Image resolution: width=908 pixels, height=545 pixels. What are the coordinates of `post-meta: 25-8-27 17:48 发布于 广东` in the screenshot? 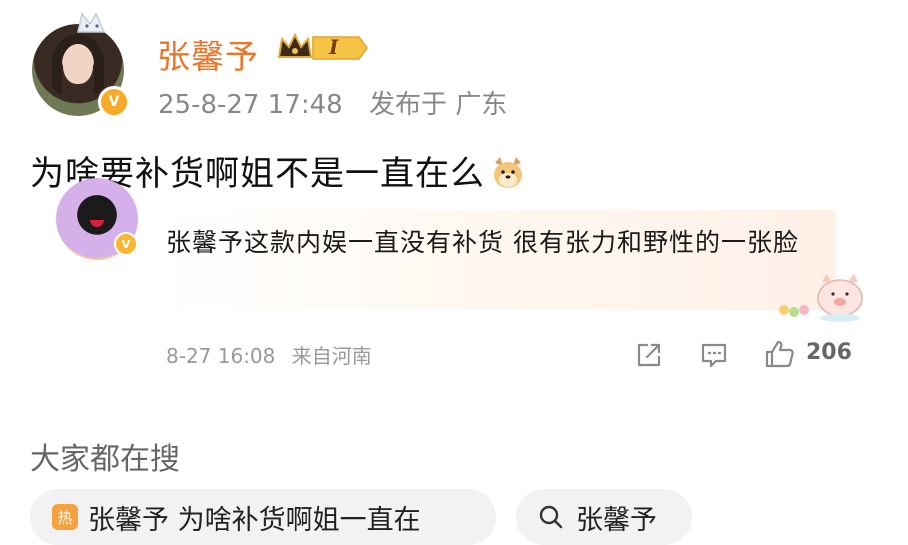 It's located at (332, 102).